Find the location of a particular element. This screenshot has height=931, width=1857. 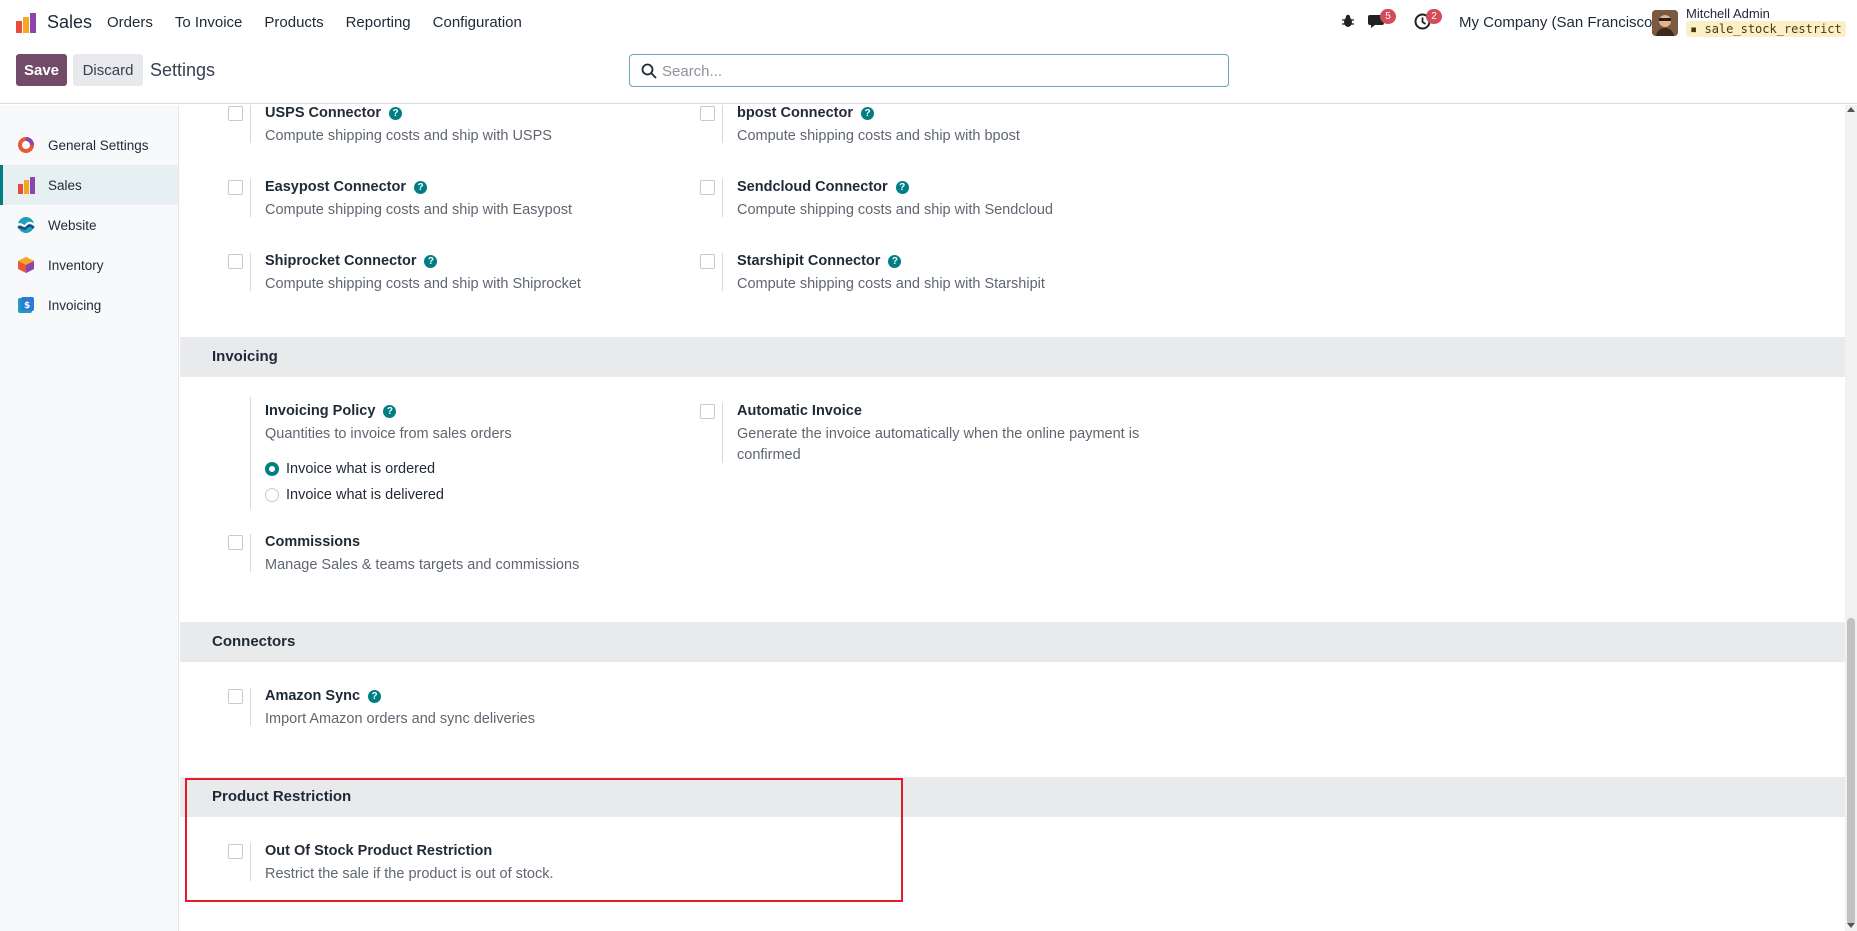

messages-badge: 5 is located at coordinates (1388, 16).